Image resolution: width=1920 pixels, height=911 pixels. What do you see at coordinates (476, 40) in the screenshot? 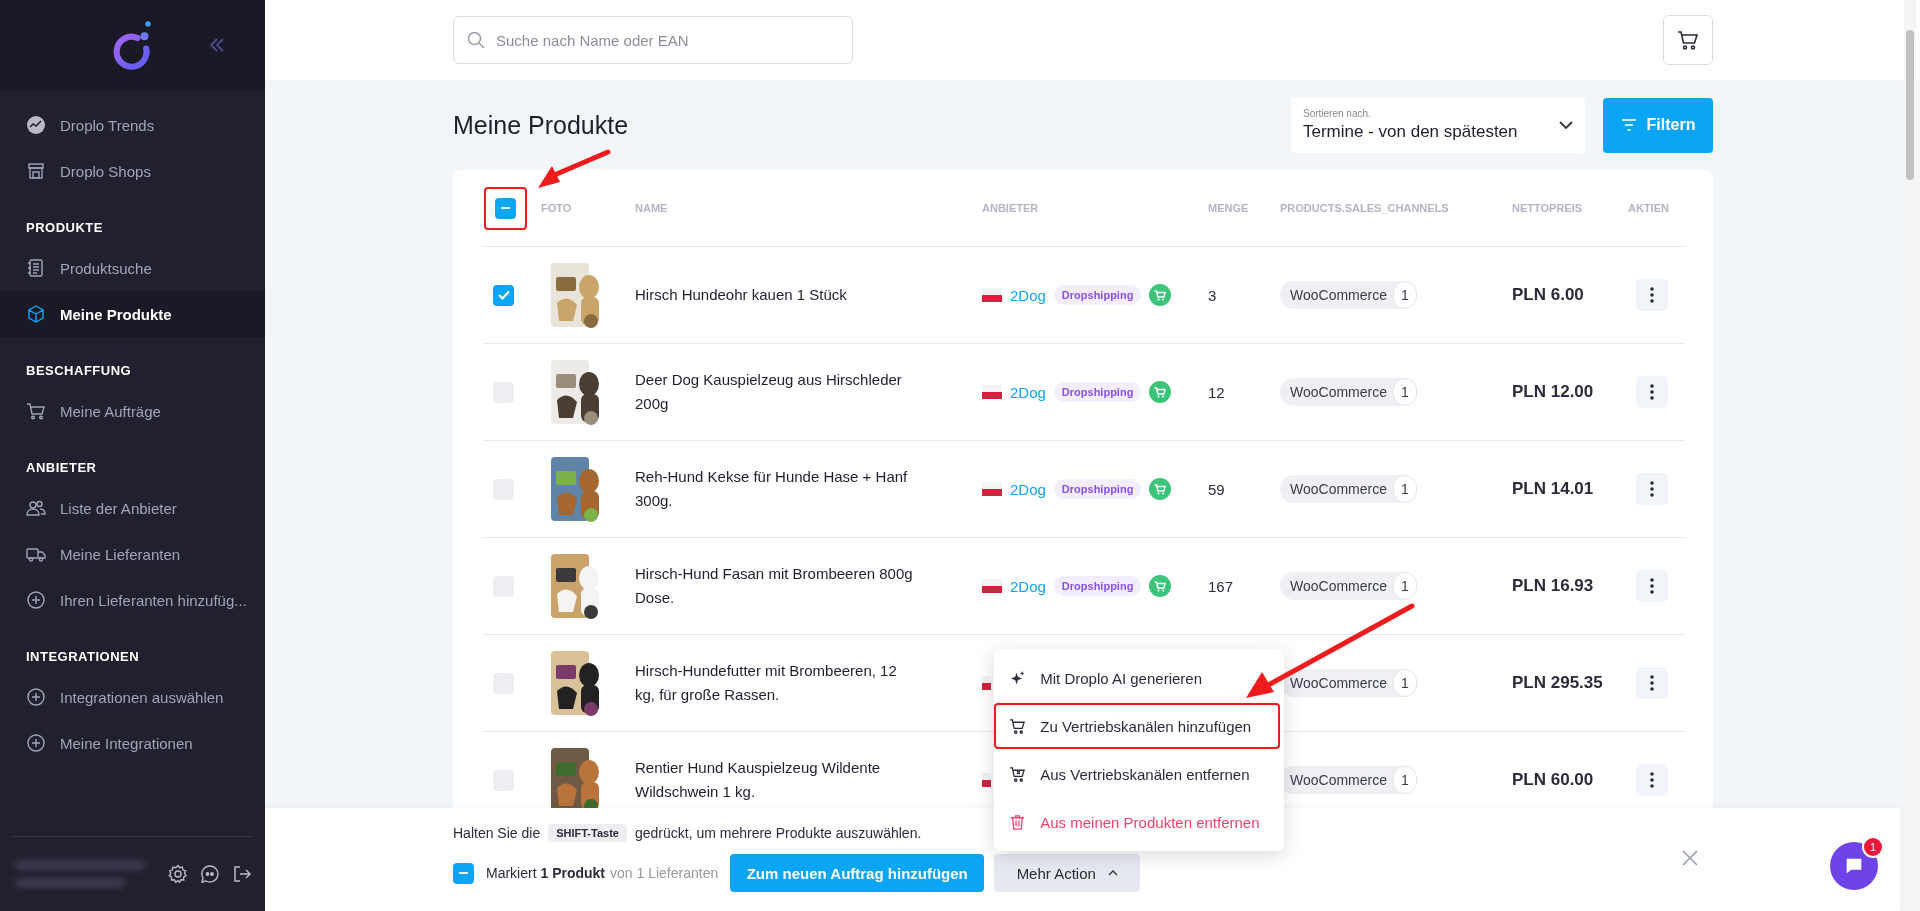
I see `search-icon` at bounding box center [476, 40].